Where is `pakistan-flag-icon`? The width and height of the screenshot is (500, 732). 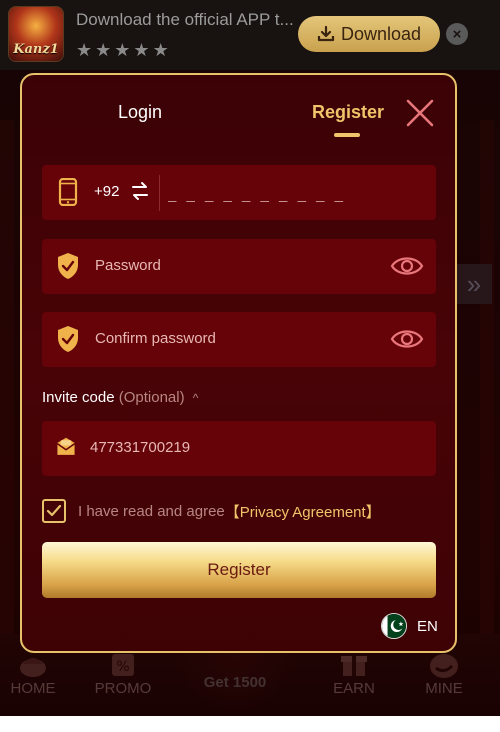 pakistan-flag-icon is located at coordinates (394, 626).